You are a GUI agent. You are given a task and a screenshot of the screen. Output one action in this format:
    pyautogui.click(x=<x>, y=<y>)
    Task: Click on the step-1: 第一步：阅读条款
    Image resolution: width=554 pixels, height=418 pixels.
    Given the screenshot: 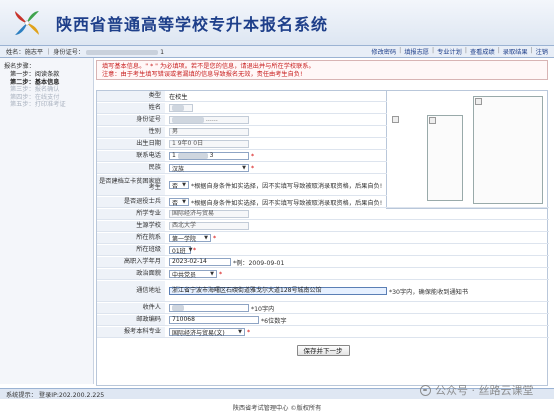 What is the action you would take?
    pyautogui.click(x=46, y=75)
    